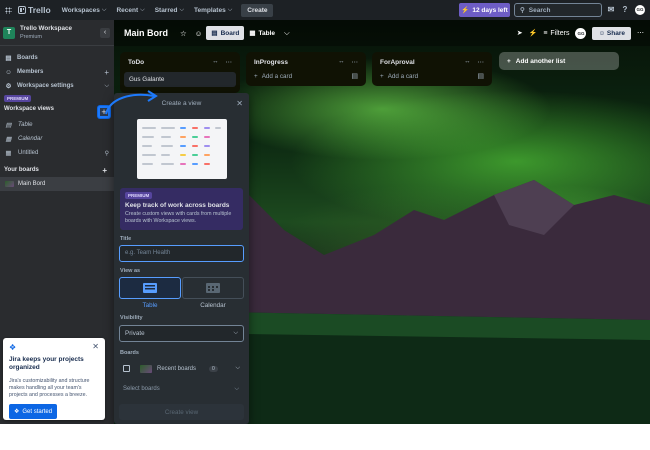 Image resolution: width=650 pixels, height=450 pixels. Describe the element at coordinates (213, 10) in the screenshot. I see `templates-menu: Templates ⌵` at that location.